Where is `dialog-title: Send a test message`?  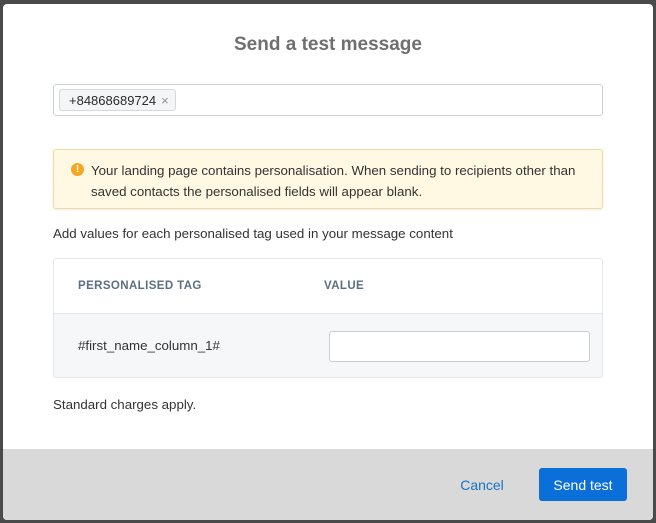 dialog-title: Send a test message is located at coordinates (328, 44).